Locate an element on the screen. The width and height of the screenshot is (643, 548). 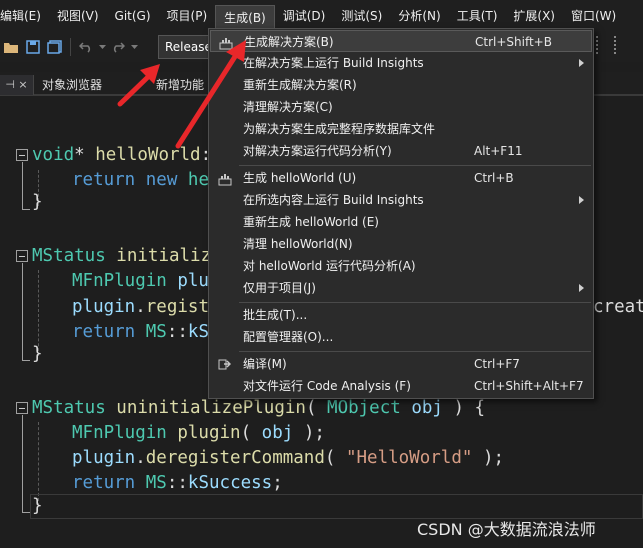
menu-analyze: 分析(N) is located at coordinates (419, 16).